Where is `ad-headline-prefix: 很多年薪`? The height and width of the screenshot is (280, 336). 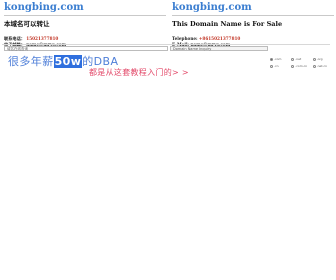
ad-headline-prefix: 很多年薪 is located at coordinates (31, 61).